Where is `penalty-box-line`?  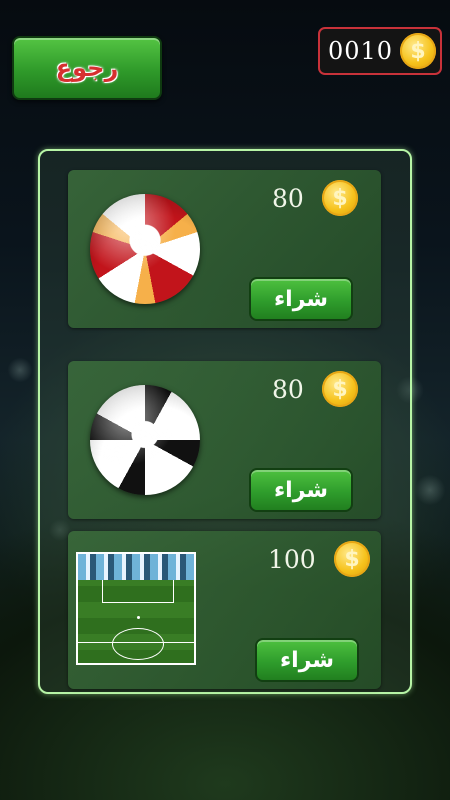
penalty-box-line is located at coordinates (138, 591).